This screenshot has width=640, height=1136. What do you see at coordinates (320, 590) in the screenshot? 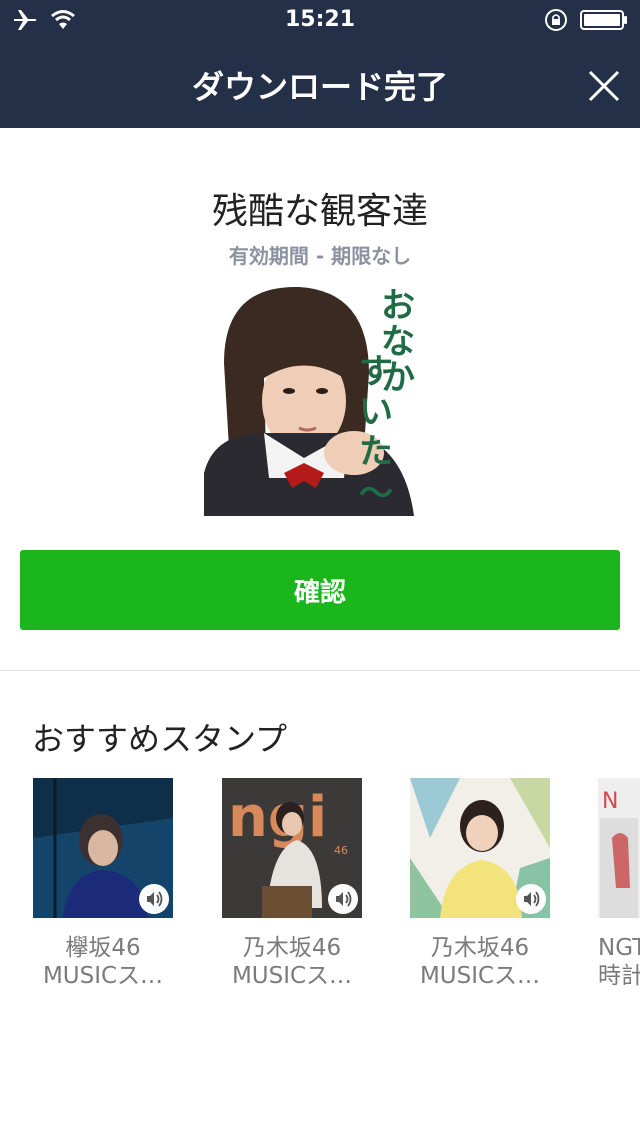
I see `confirm-button: 確認` at bounding box center [320, 590].